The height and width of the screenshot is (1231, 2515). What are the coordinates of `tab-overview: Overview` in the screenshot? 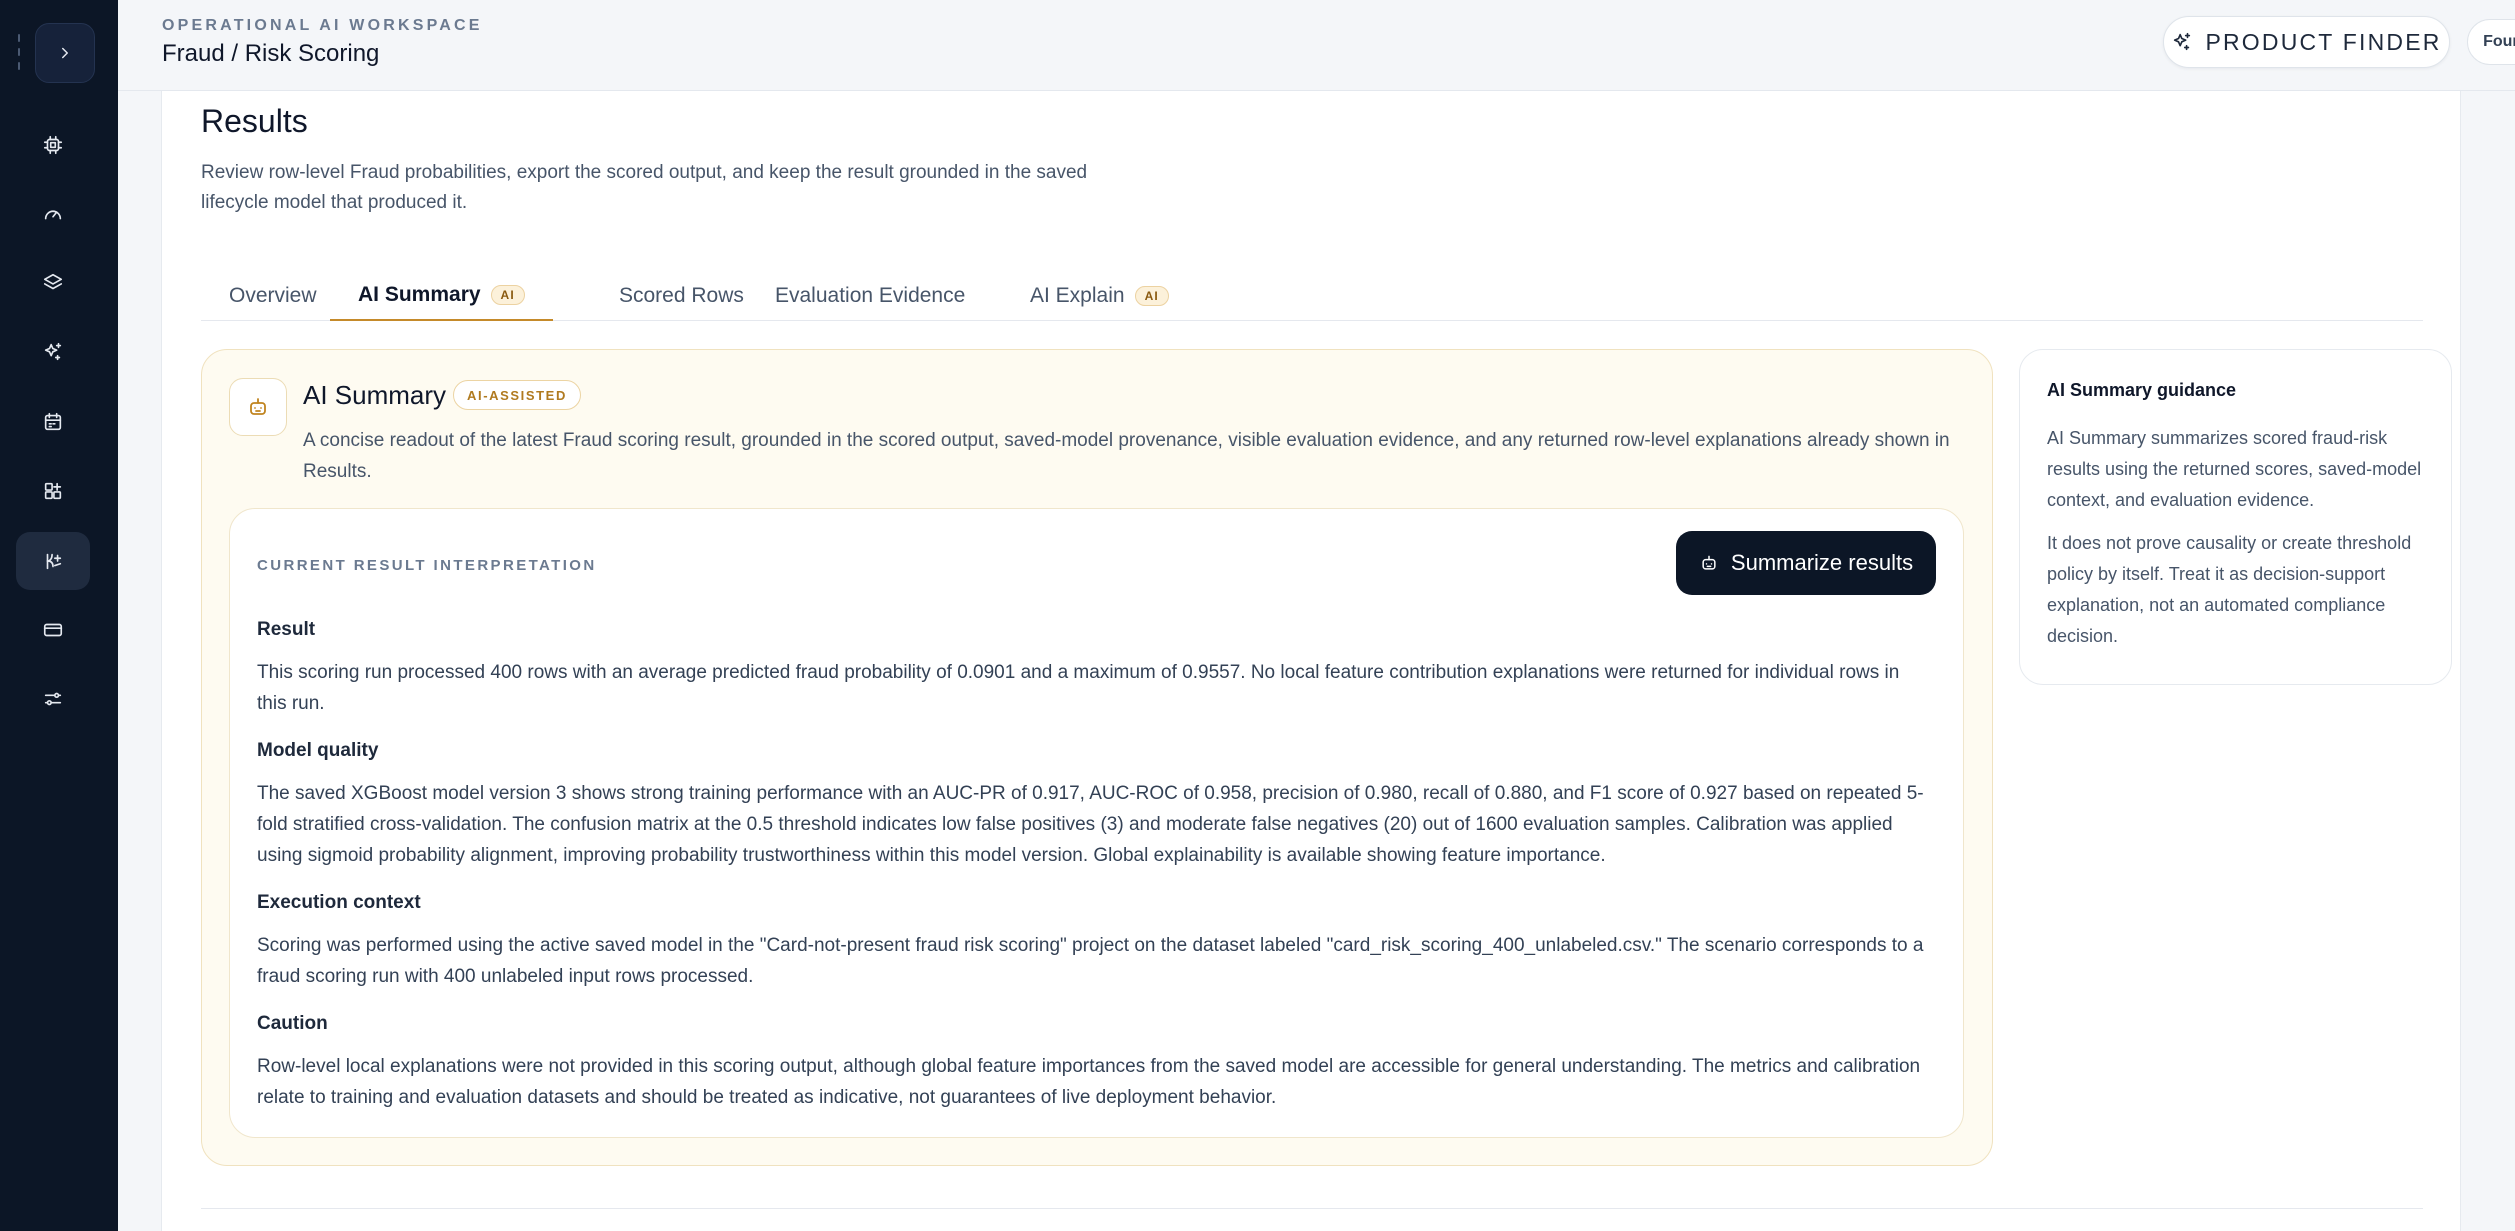 It's located at (273, 296).